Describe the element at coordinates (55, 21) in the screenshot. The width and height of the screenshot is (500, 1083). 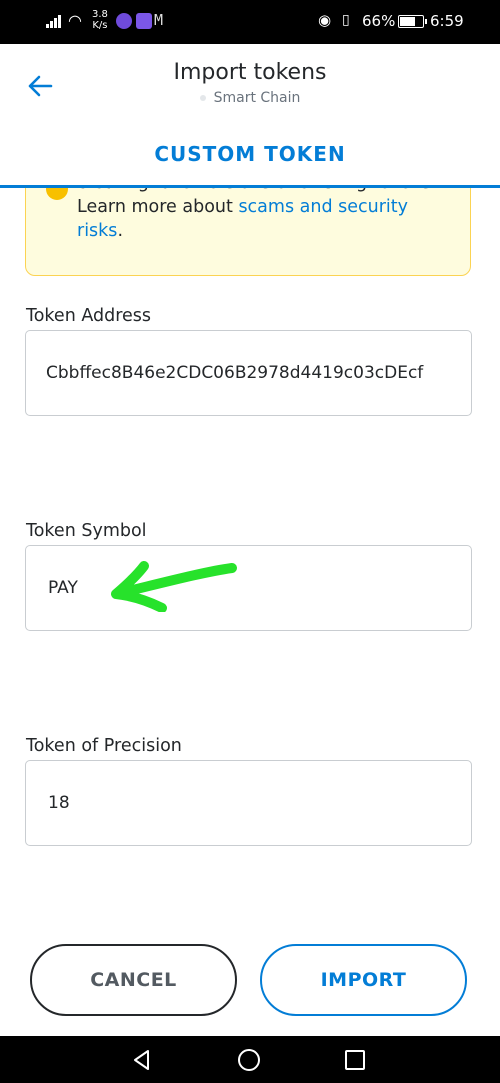
I see `signal-icon` at that location.